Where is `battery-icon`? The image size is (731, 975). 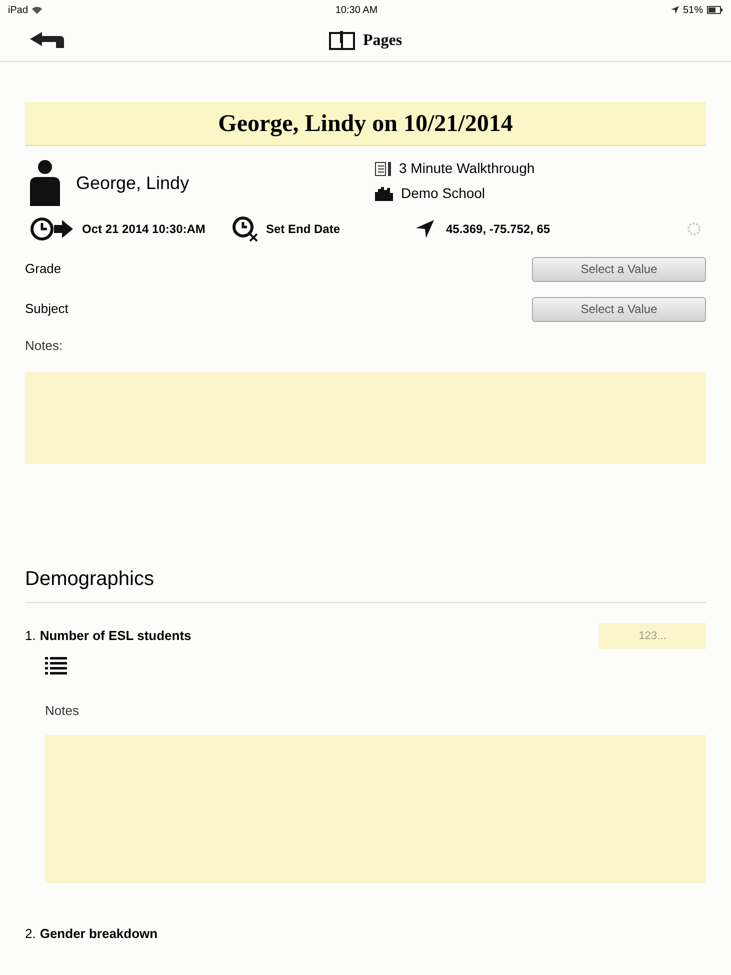 battery-icon is located at coordinates (714, 10).